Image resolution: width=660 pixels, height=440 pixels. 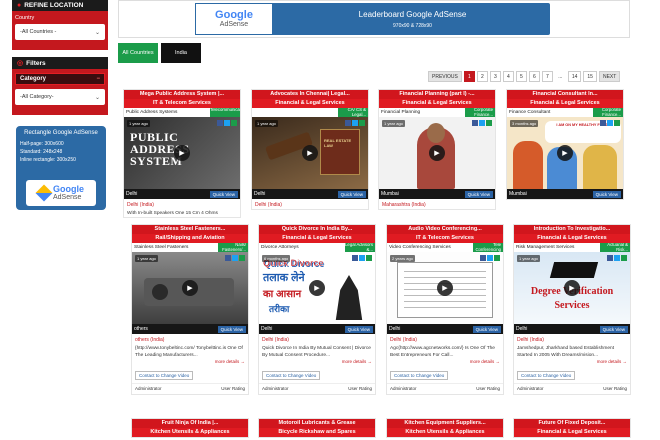 I want to click on country-select: -All Countries - ⌄, so click(x=60, y=32).